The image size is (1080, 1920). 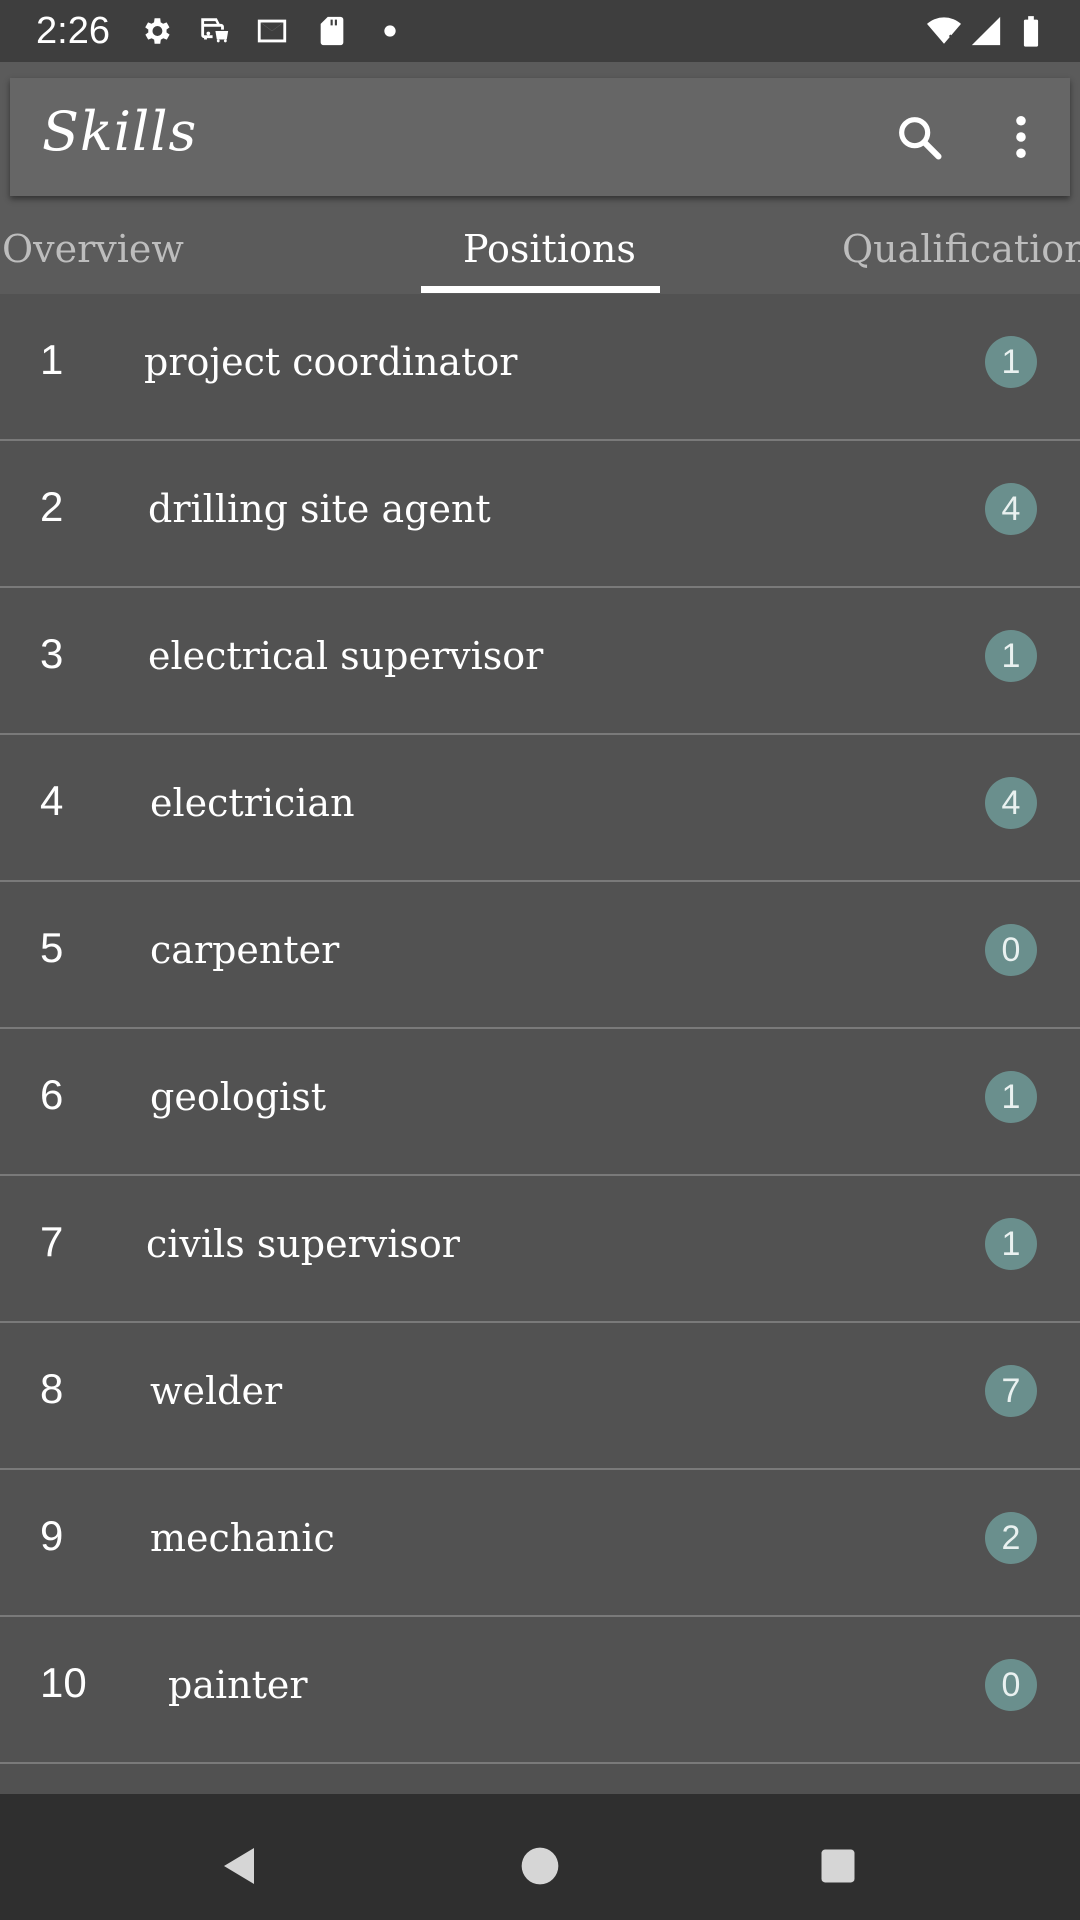 What do you see at coordinates (52, 359) in the screenshot?
I see `item-number: 1` at bounding box center [52, 359].